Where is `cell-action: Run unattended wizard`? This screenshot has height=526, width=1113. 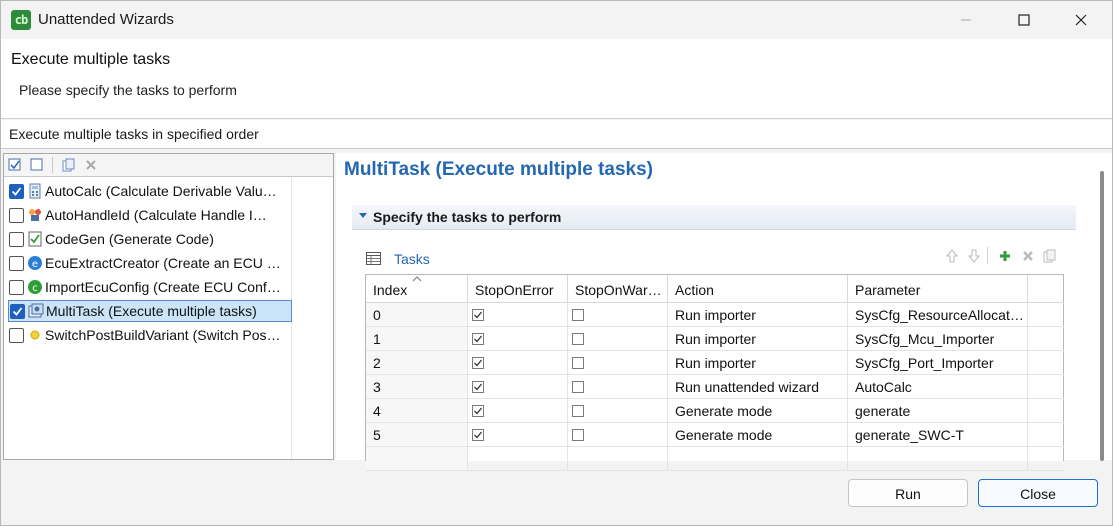 cell-action: Run unattended wizard is located at coordinates (758, 387).